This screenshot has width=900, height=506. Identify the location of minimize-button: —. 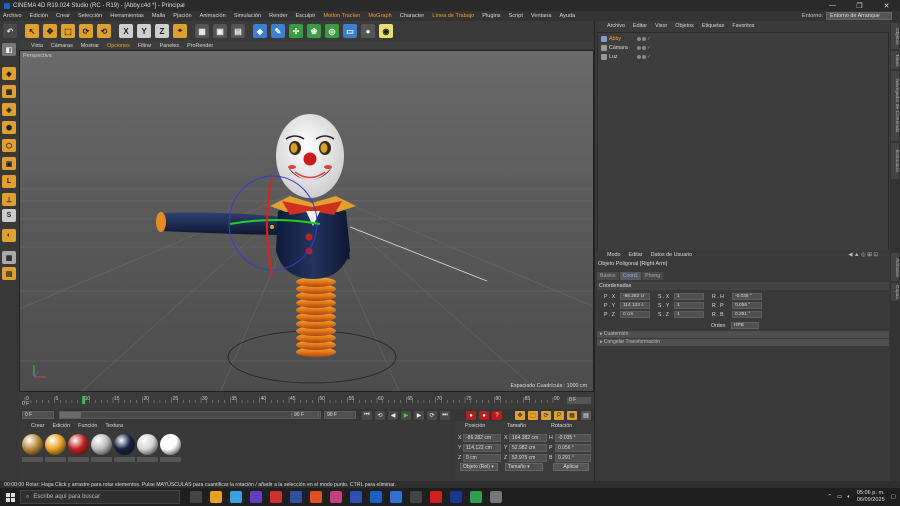
(832, 5).